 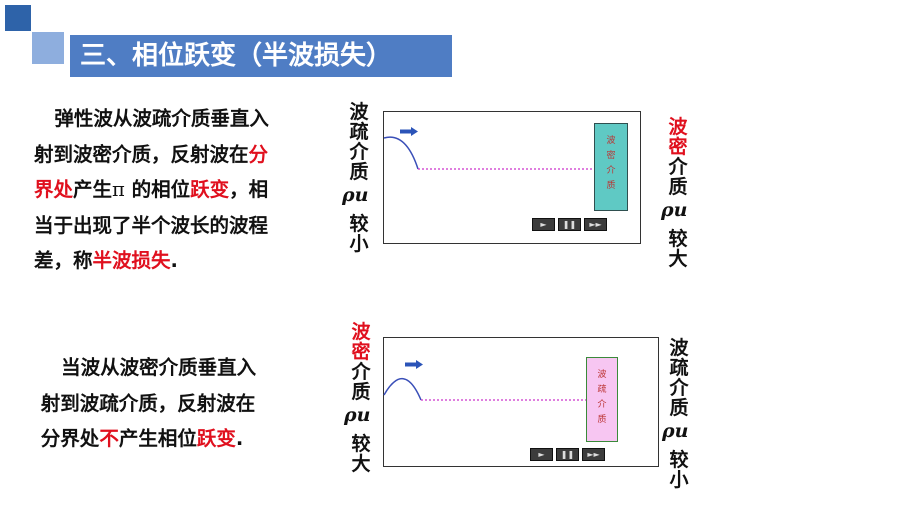 I want to click on playback-controls-2: ► ❚❚ ►►, so click(x=567, y=454).